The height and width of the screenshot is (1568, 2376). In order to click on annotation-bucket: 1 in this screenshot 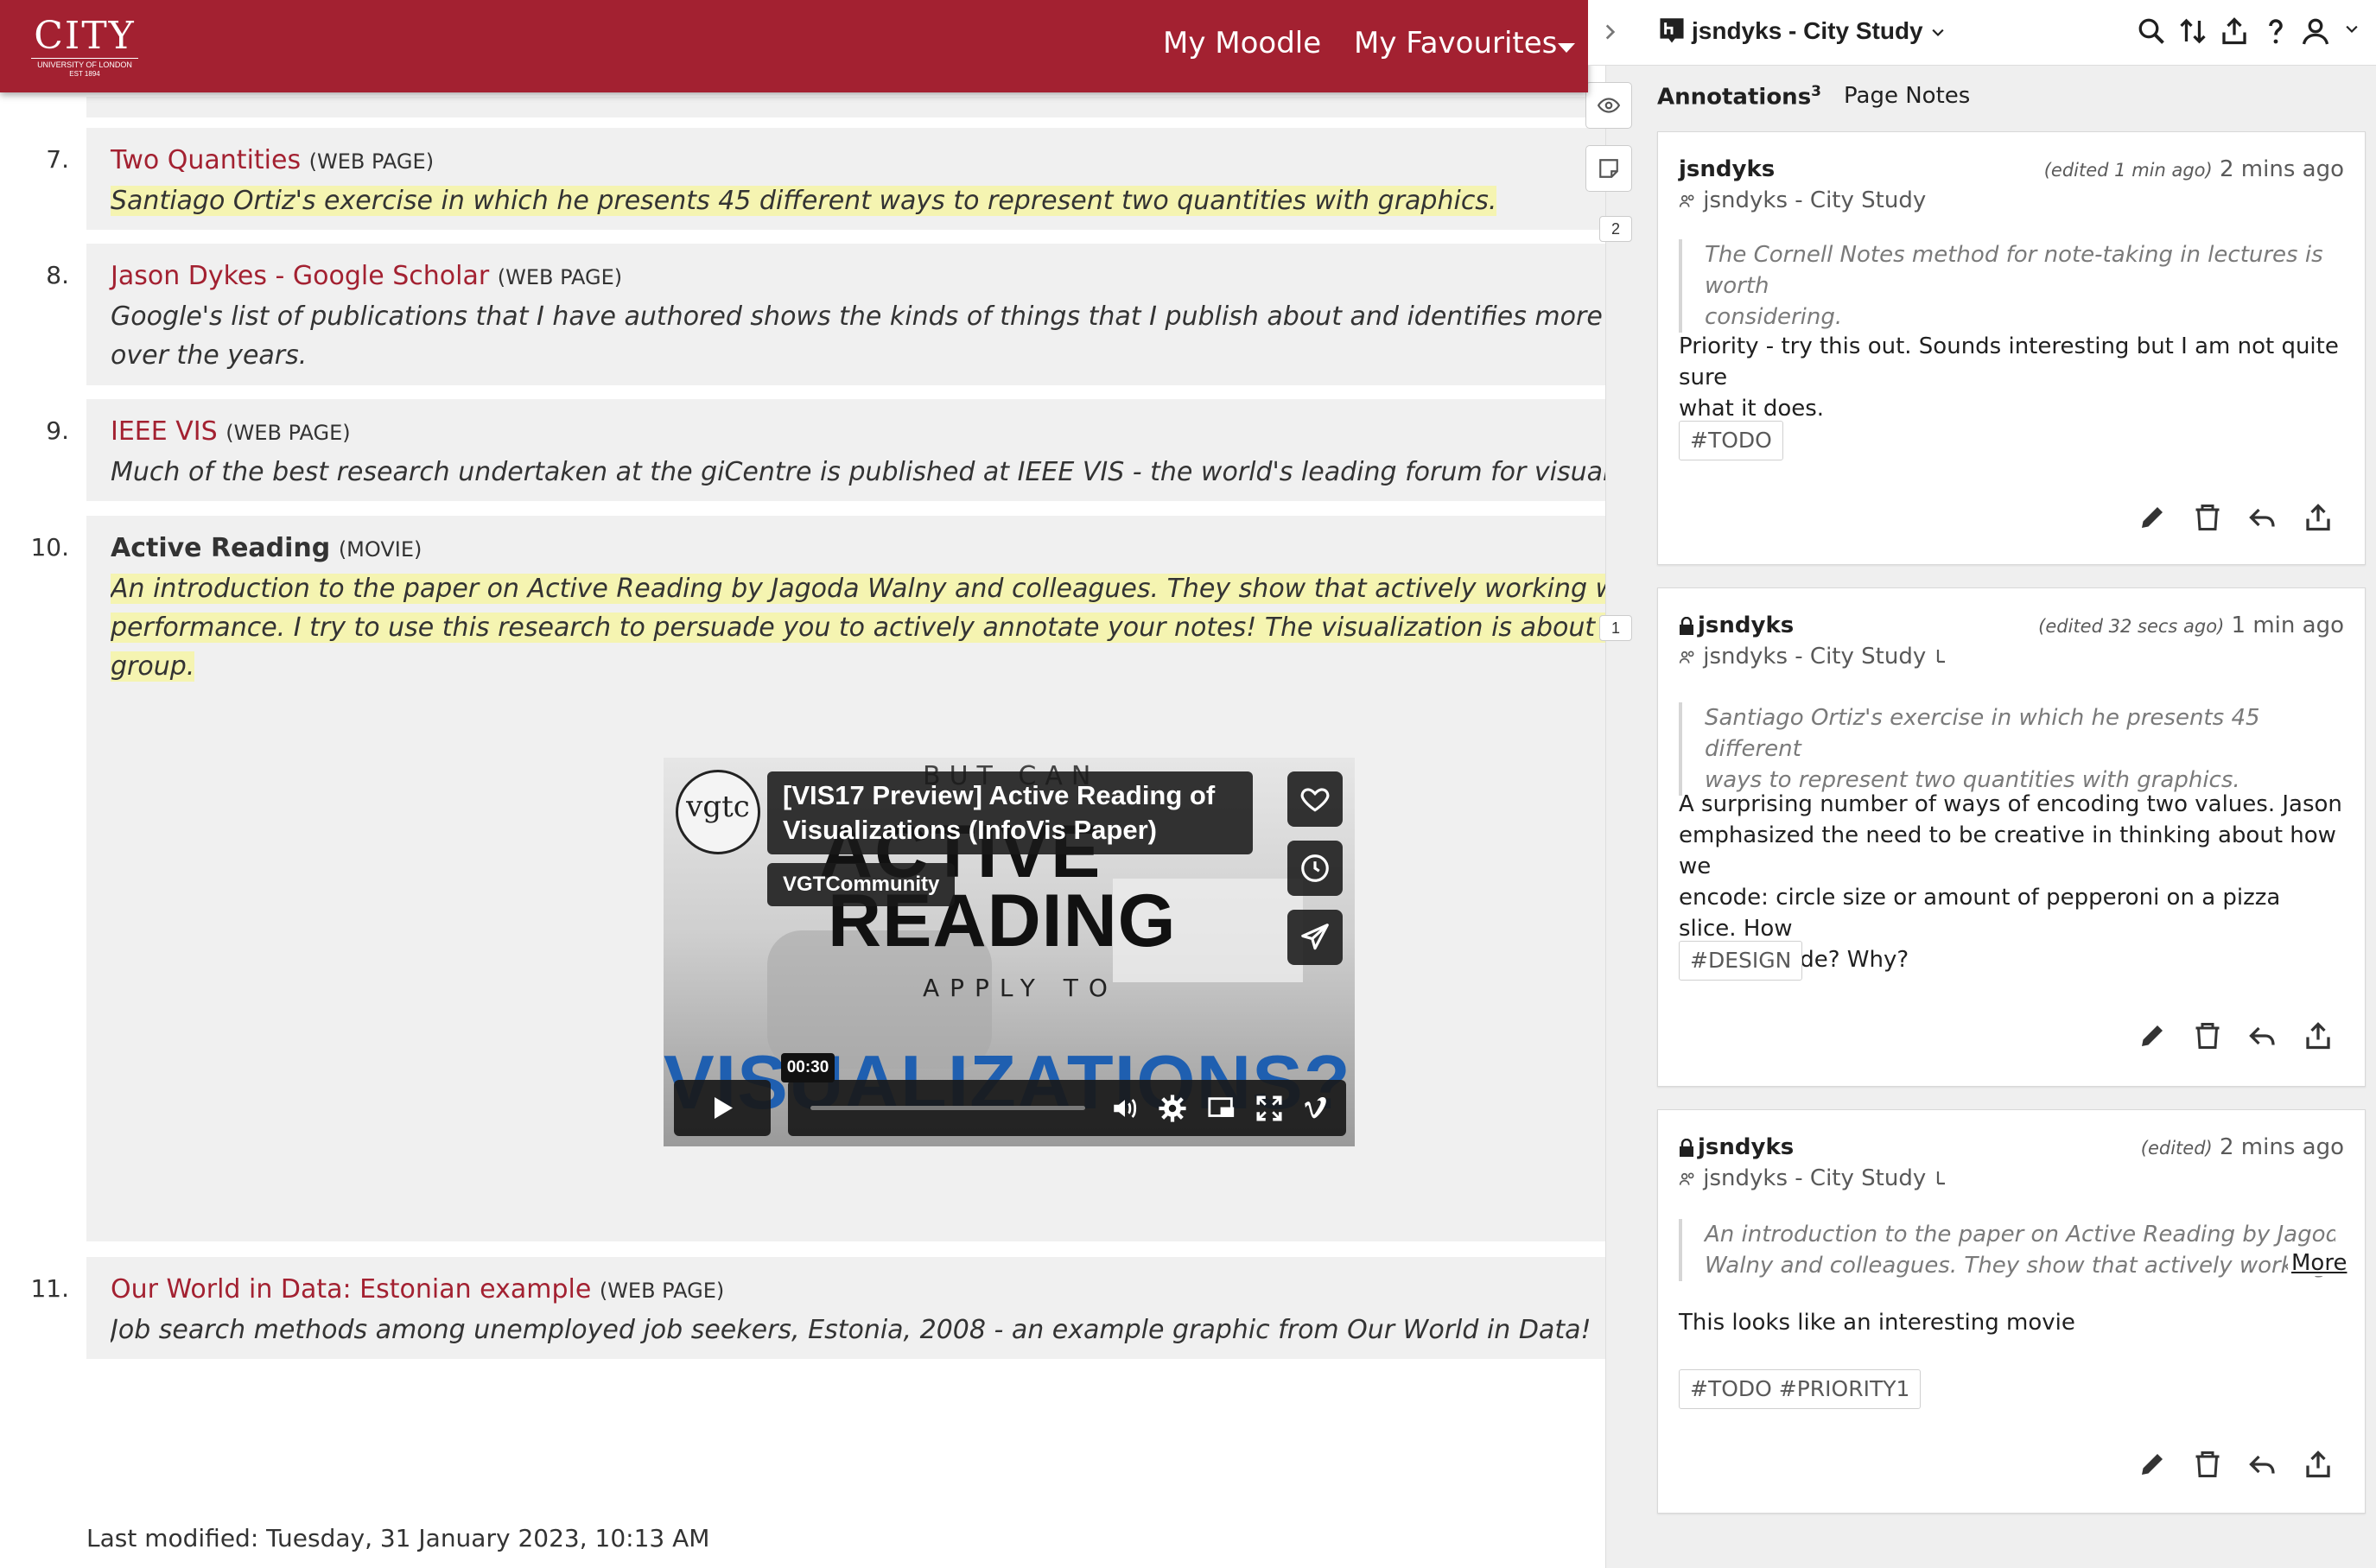, I will do `click(1615, 628)`.